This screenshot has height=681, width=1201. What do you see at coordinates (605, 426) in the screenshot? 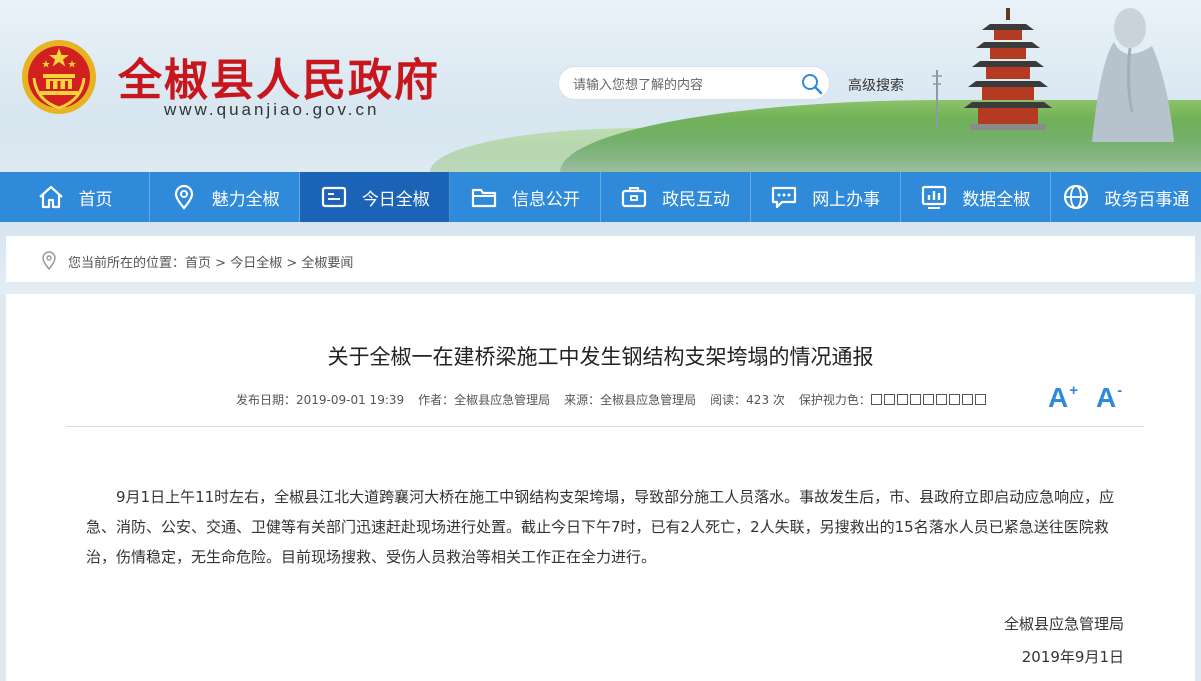
I see `divider` at bounding box center [605, 426].